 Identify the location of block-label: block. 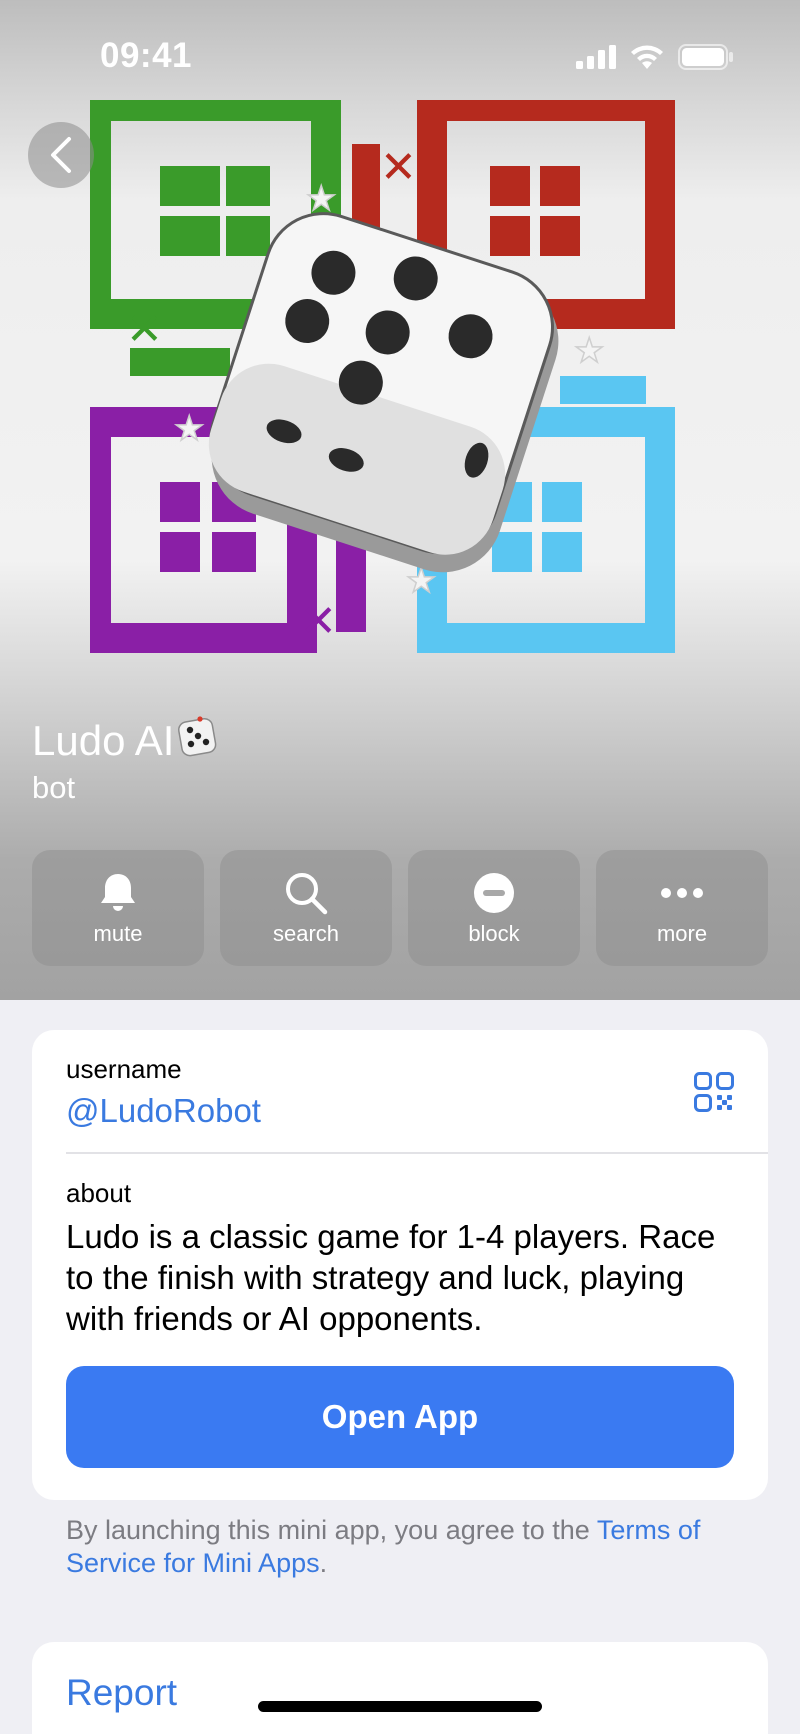
(494, 933).